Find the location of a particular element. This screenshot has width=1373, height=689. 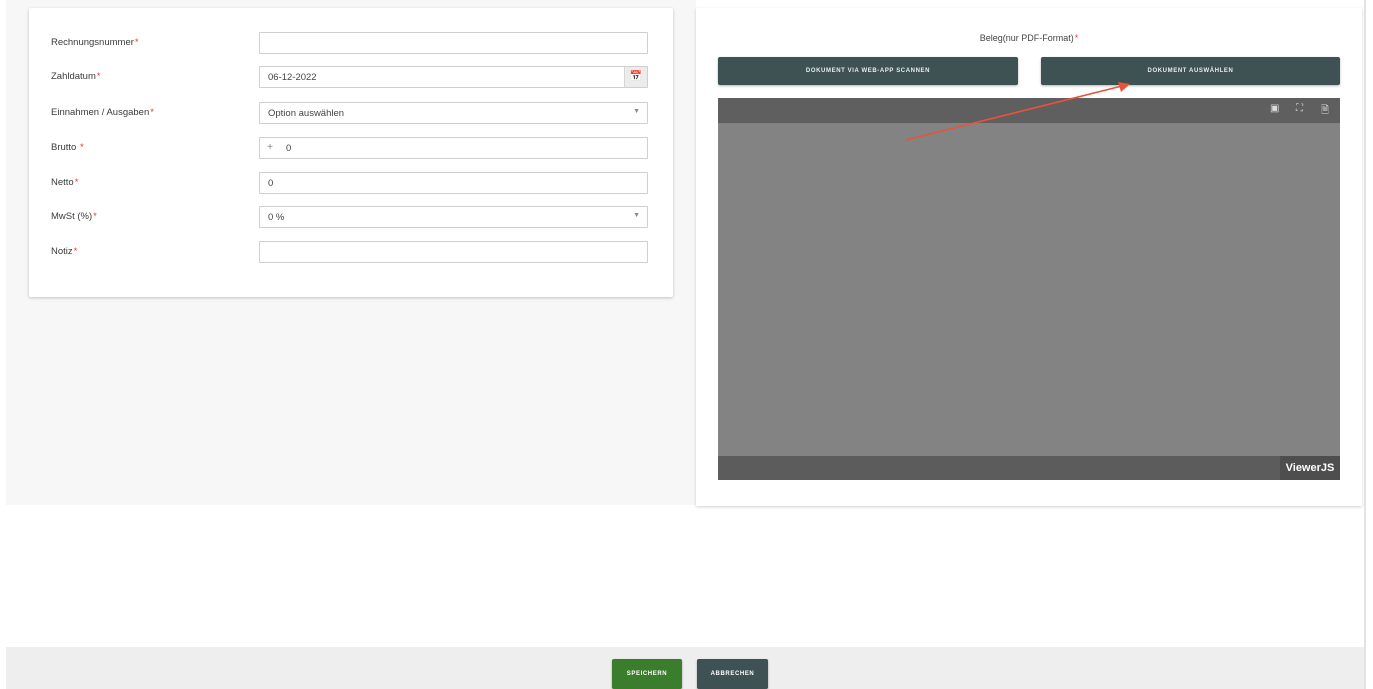

field-label: Zahldatum* is located at coordinates (76, 76).